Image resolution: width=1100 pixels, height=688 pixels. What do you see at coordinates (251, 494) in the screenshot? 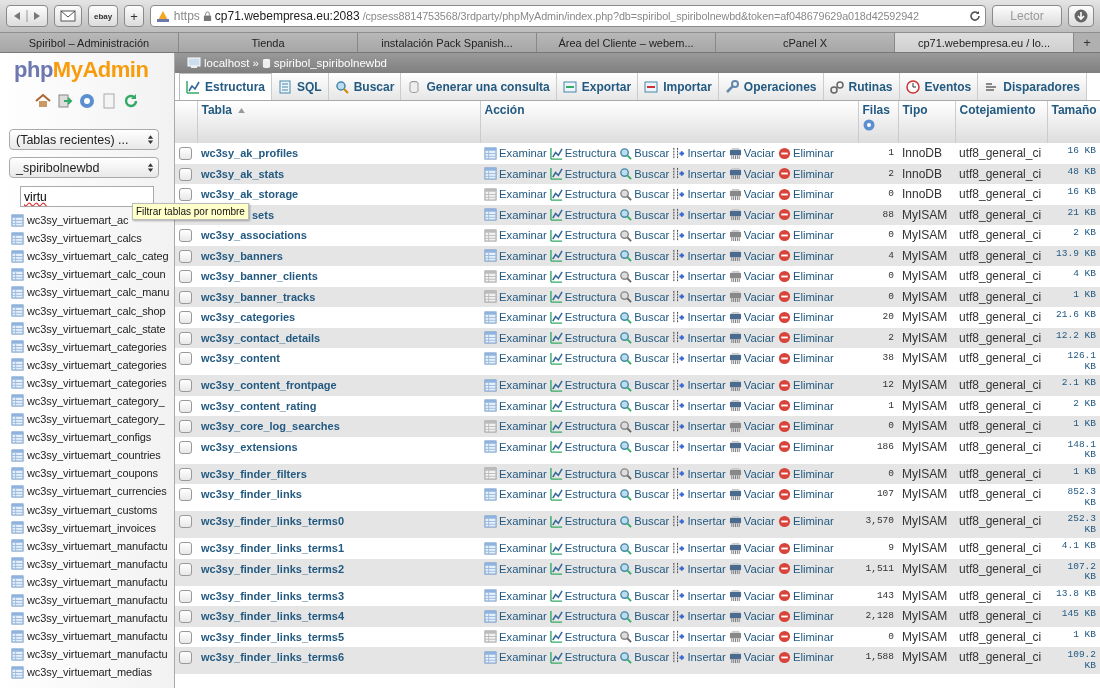
I see `table-name-link: wc3sy_finder_links` at bounding box center [251, 494].